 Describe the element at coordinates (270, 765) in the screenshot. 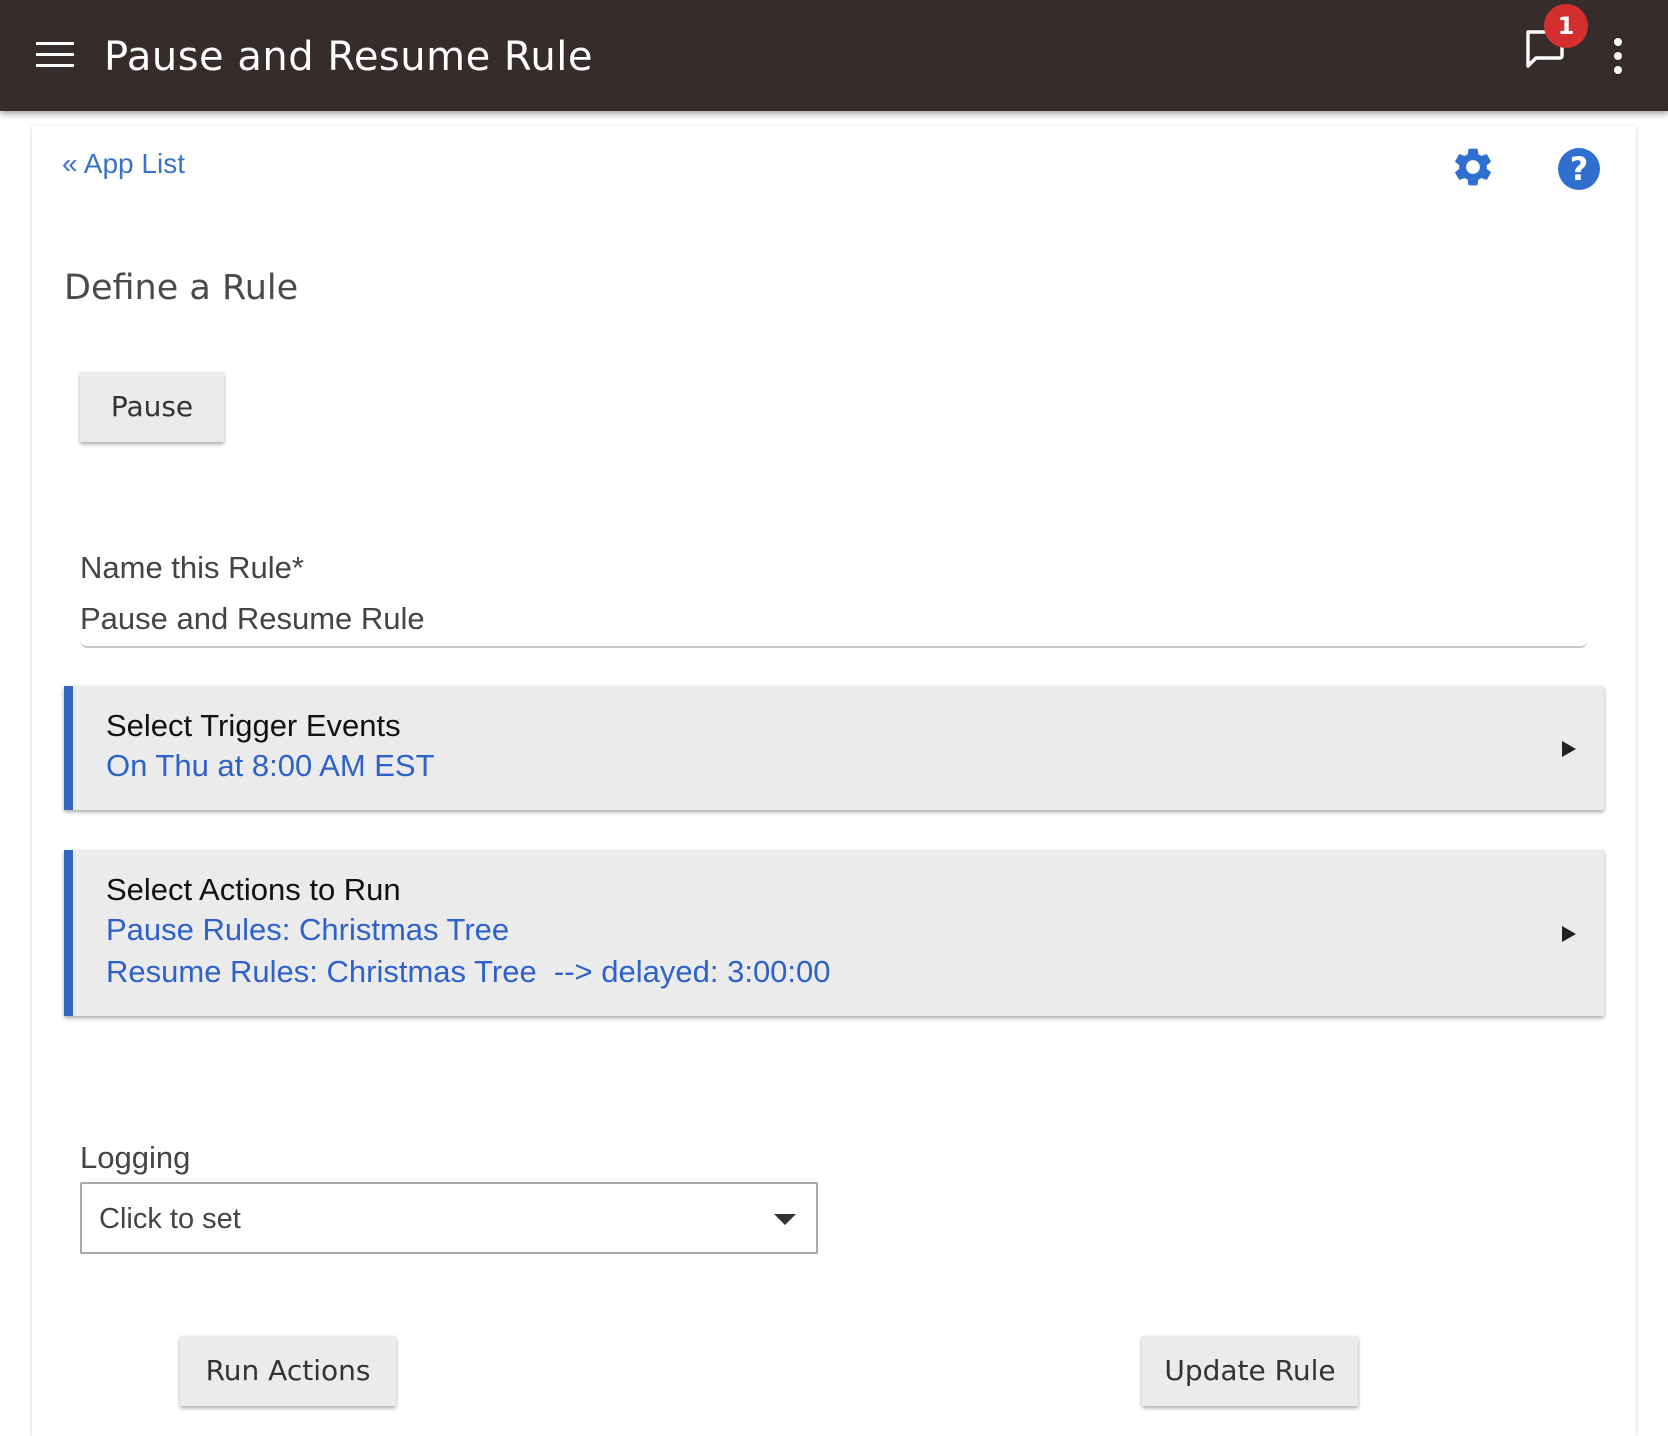

I see `trigger-summary: On Thu at 8:00 AM EST` at that location.